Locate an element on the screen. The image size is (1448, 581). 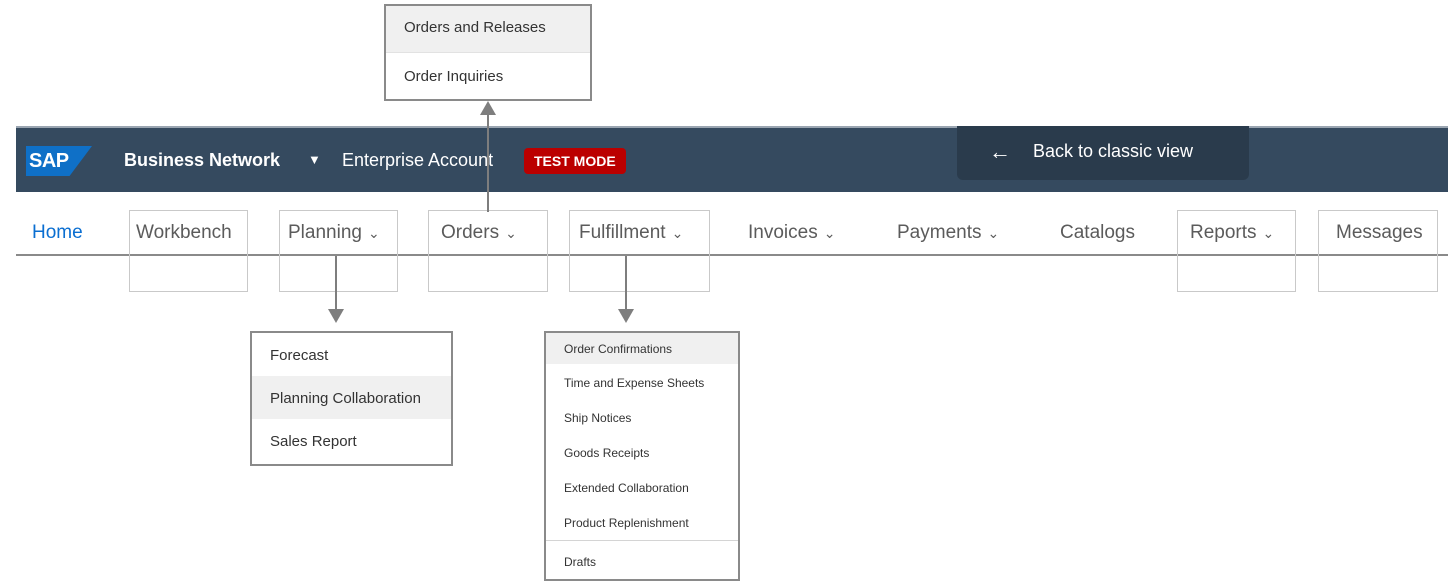
menu-item-product-replenishment: Product Replenishment is located at coordinates (642, 522).